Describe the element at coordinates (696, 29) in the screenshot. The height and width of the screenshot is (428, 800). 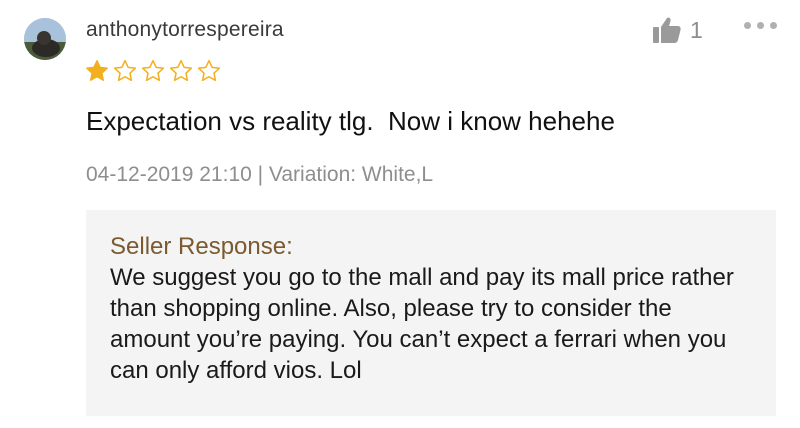
I see `like-count: 1` at that location.